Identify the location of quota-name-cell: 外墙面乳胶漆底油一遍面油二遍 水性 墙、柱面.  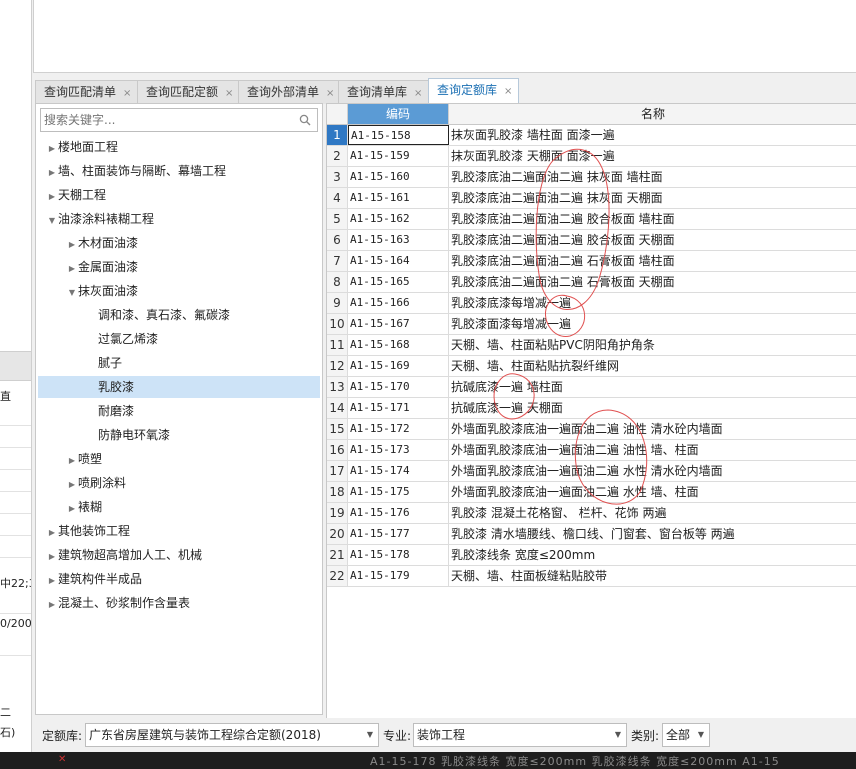
(652, 492).